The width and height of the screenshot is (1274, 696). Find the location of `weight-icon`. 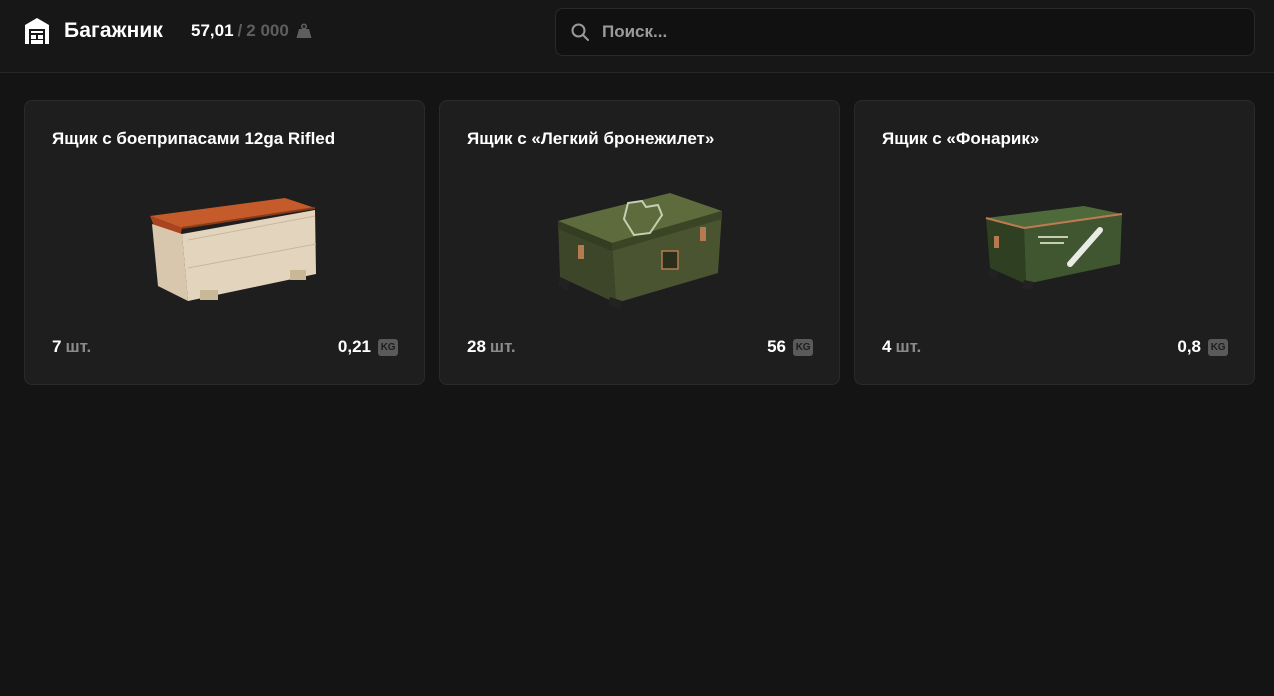

weight-icon is located at coordinates (304, 30).